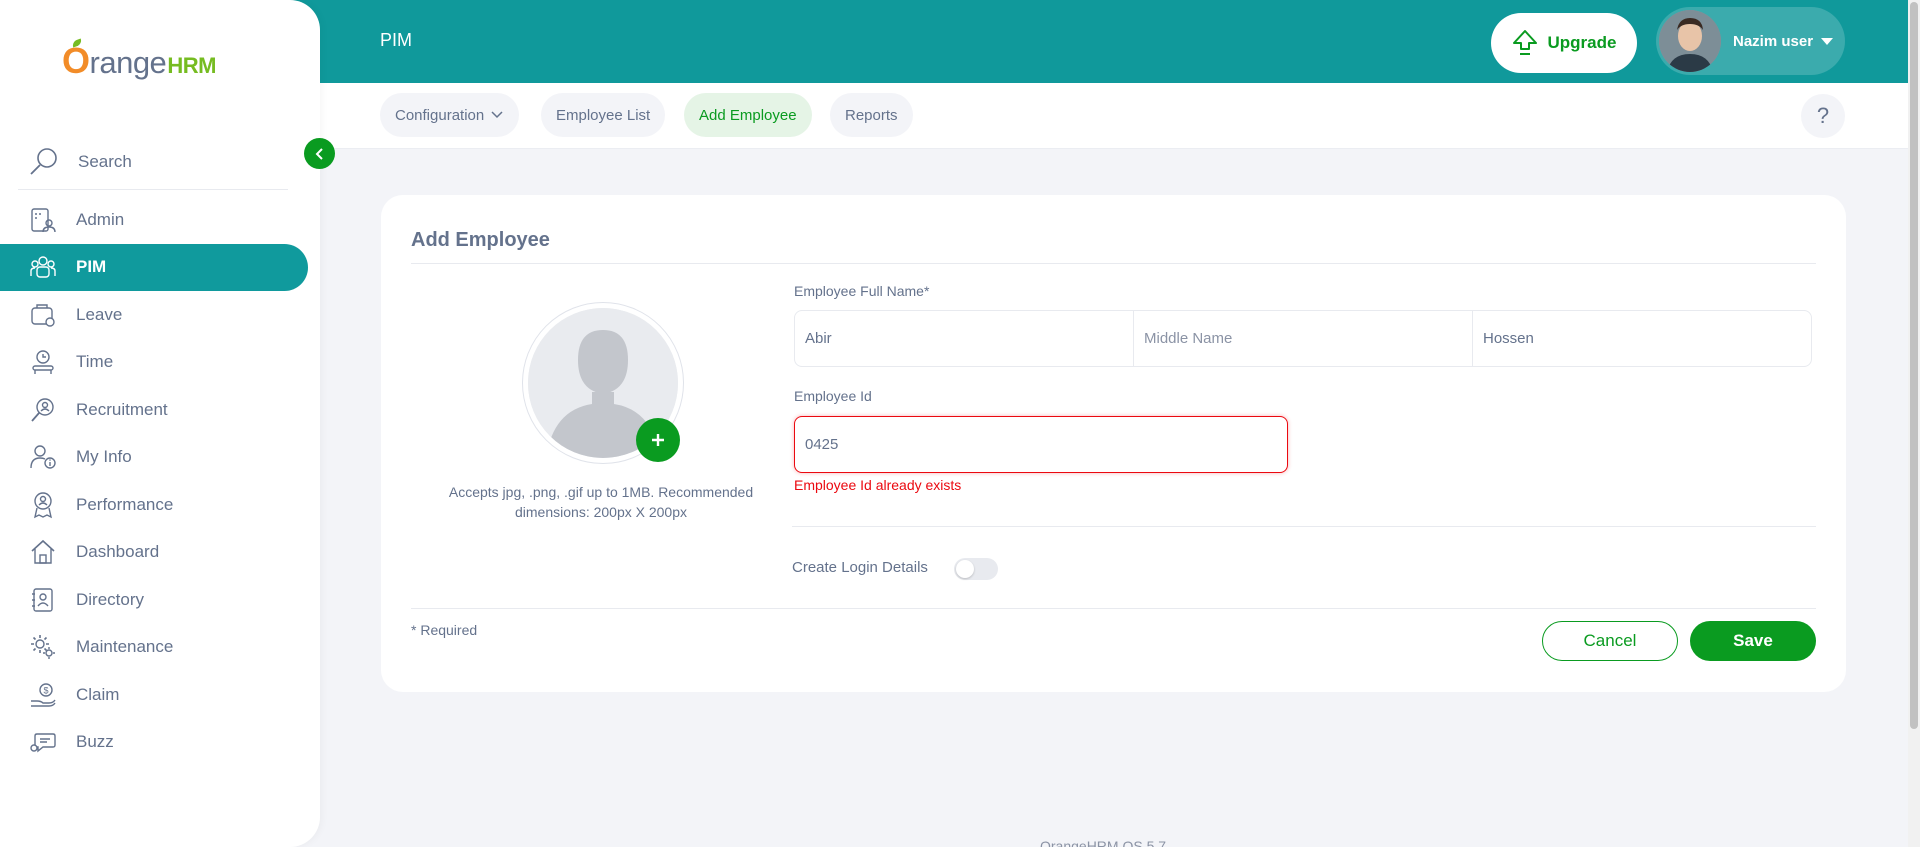 The height and width of the screenshot is (847, 1920). I want to click on sidebar-item-pim: PIM, so click(154, 267).